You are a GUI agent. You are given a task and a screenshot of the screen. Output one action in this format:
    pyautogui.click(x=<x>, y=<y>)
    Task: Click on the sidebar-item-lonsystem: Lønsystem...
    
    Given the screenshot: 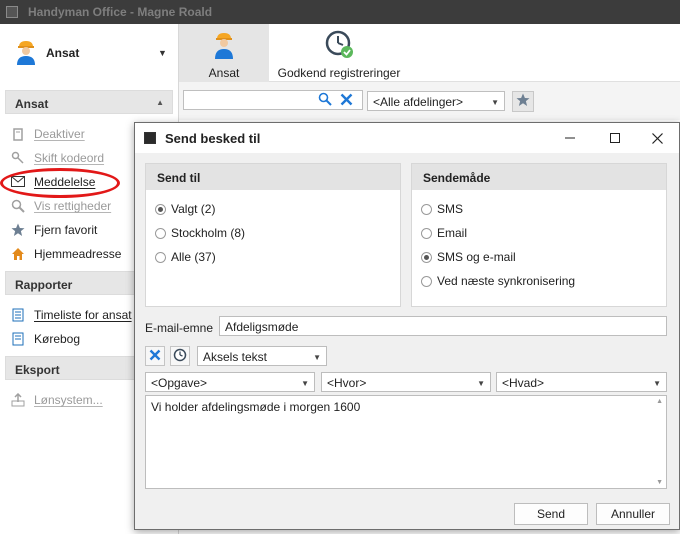 What is the action you would take?
    pyautogui.click(x=56, y=400)
    